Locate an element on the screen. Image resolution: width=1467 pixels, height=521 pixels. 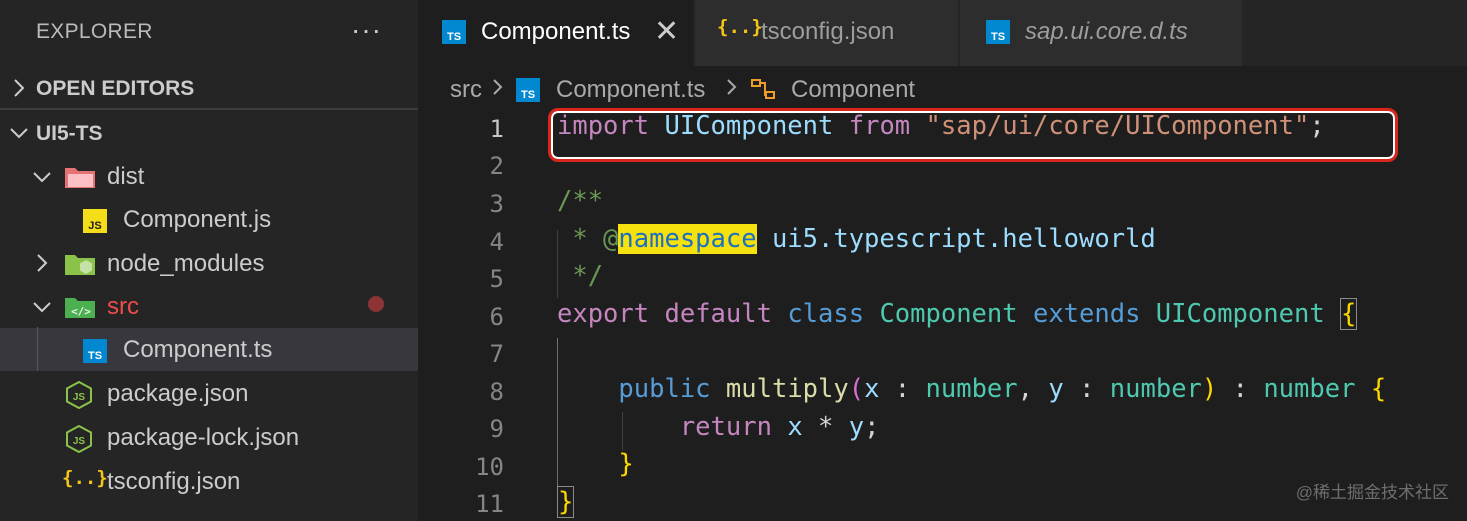
line-number: 11 is located at coordinates (489, 504).